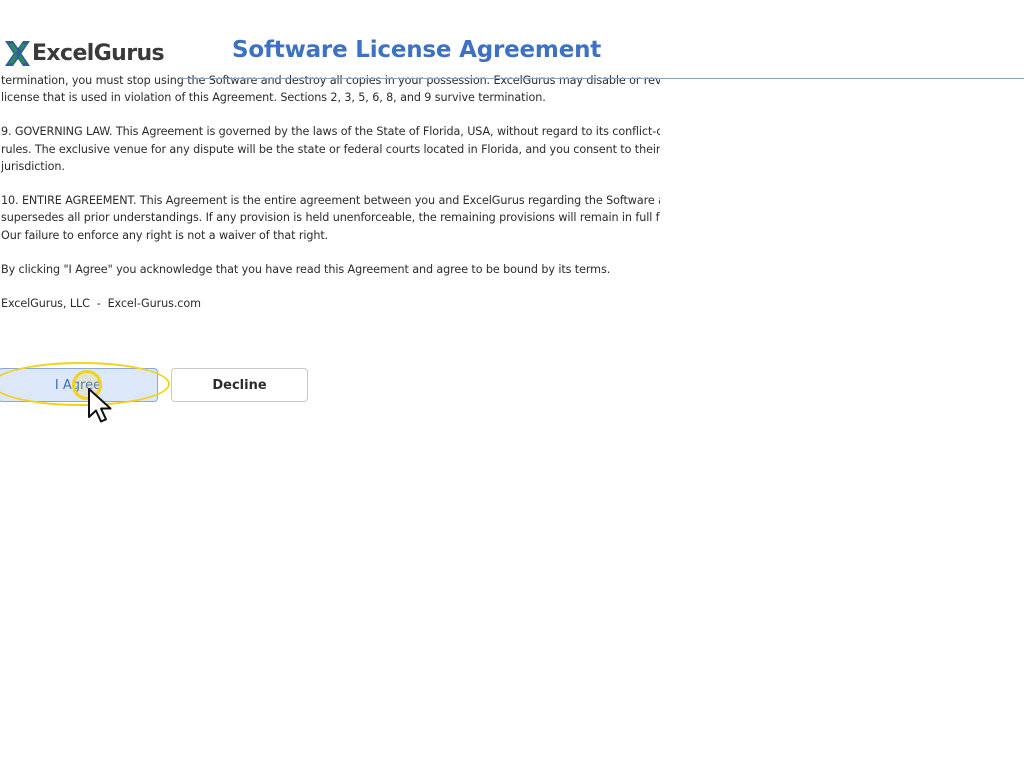  What do you see at coordinates (326, 303) in the screenshot?
I see `footer-paragraph: ExcelGurus, LLC - Excel-Gurus.com` at bounding box center [326, 303].